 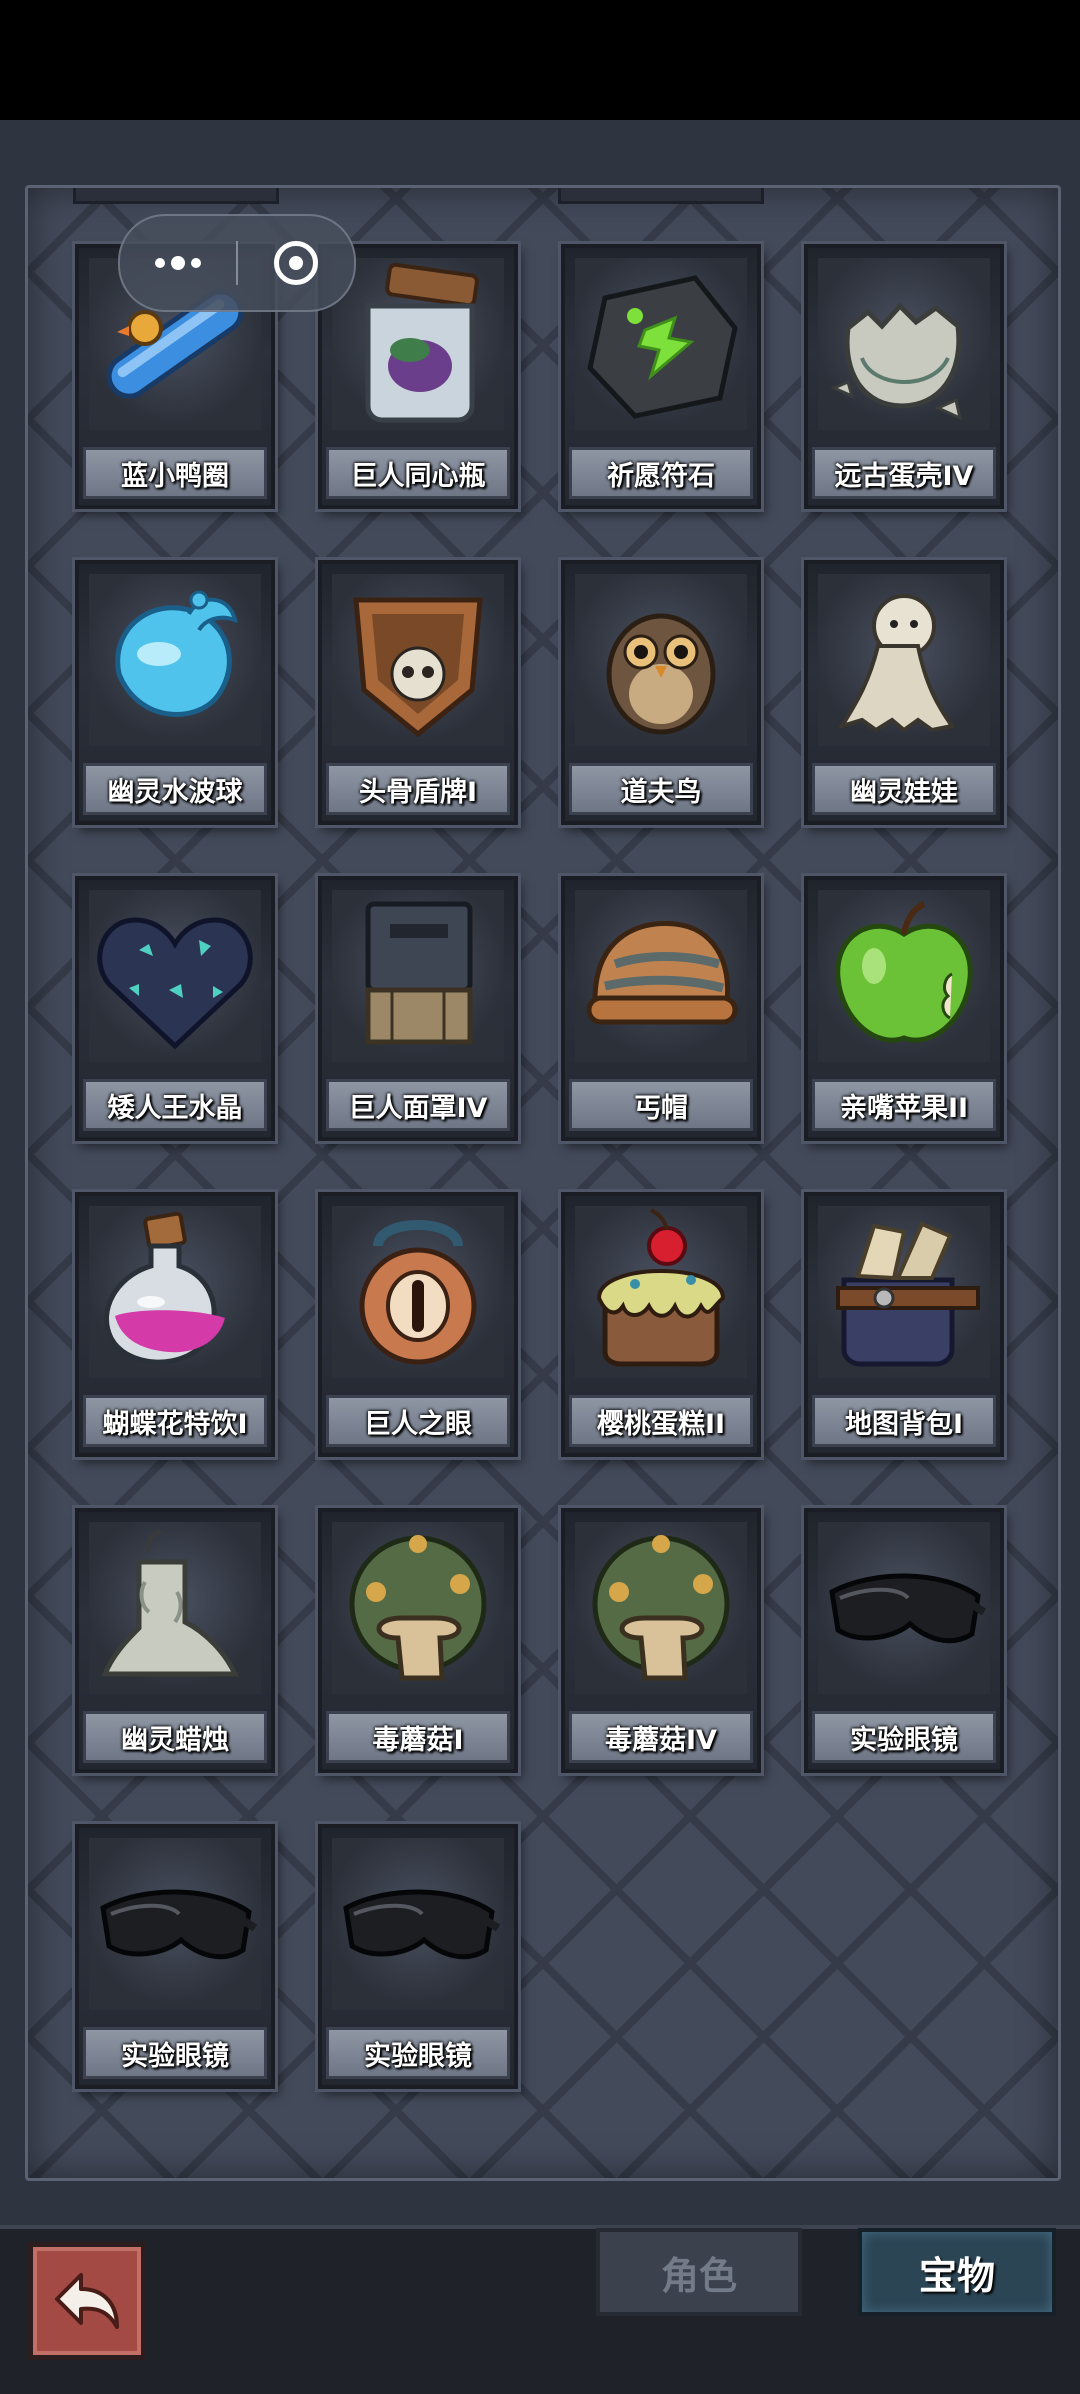 I want to click on ghost-candle-icon, so click(x=175, y=1608).